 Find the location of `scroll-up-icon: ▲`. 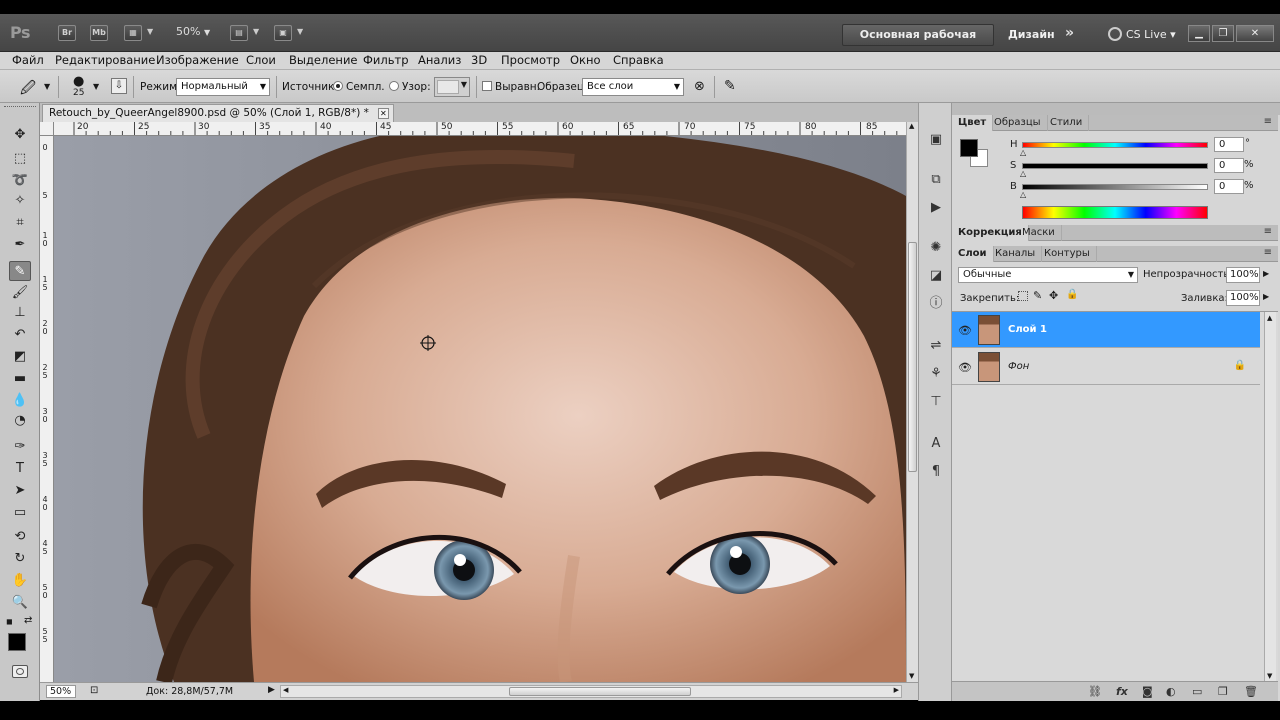

scroll-up-icon: ▲ is located at coordinates (911, 126).